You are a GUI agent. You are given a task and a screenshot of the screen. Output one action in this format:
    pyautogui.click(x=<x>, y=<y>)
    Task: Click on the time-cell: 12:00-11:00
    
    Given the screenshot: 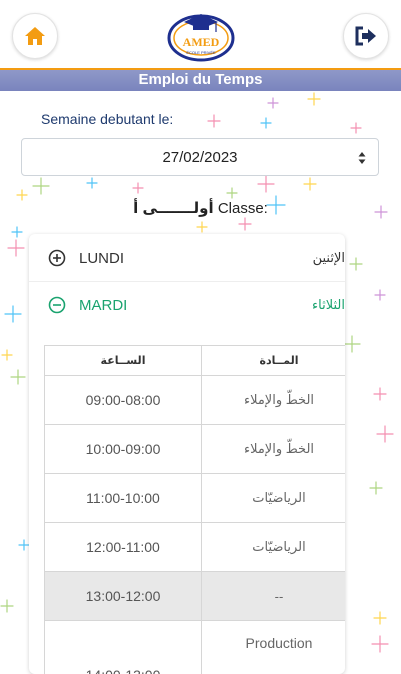 What is the action you would take?
    pyautogui.click(x=123, y=547)
    